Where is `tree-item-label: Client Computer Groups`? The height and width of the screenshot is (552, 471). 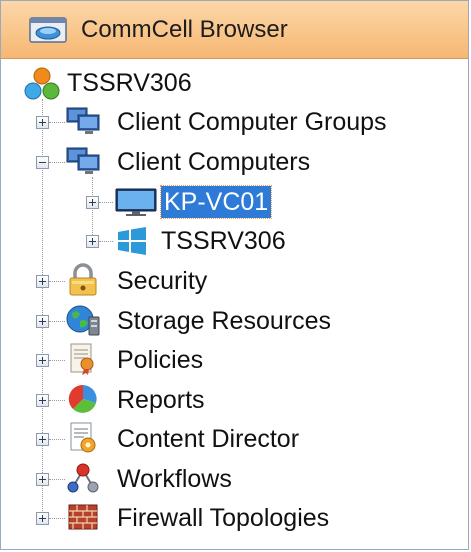 tree-item-label: Client Computer Groups is located at coordinates (252, 122).